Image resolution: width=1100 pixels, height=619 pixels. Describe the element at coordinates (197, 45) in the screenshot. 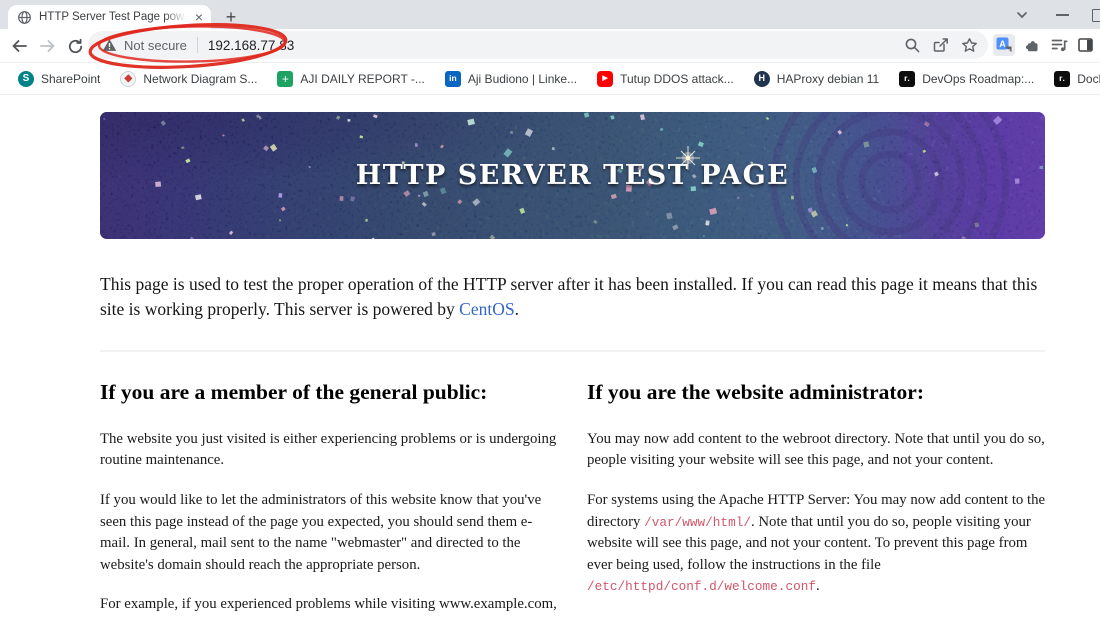

I see `omnibox-divider` at that location.